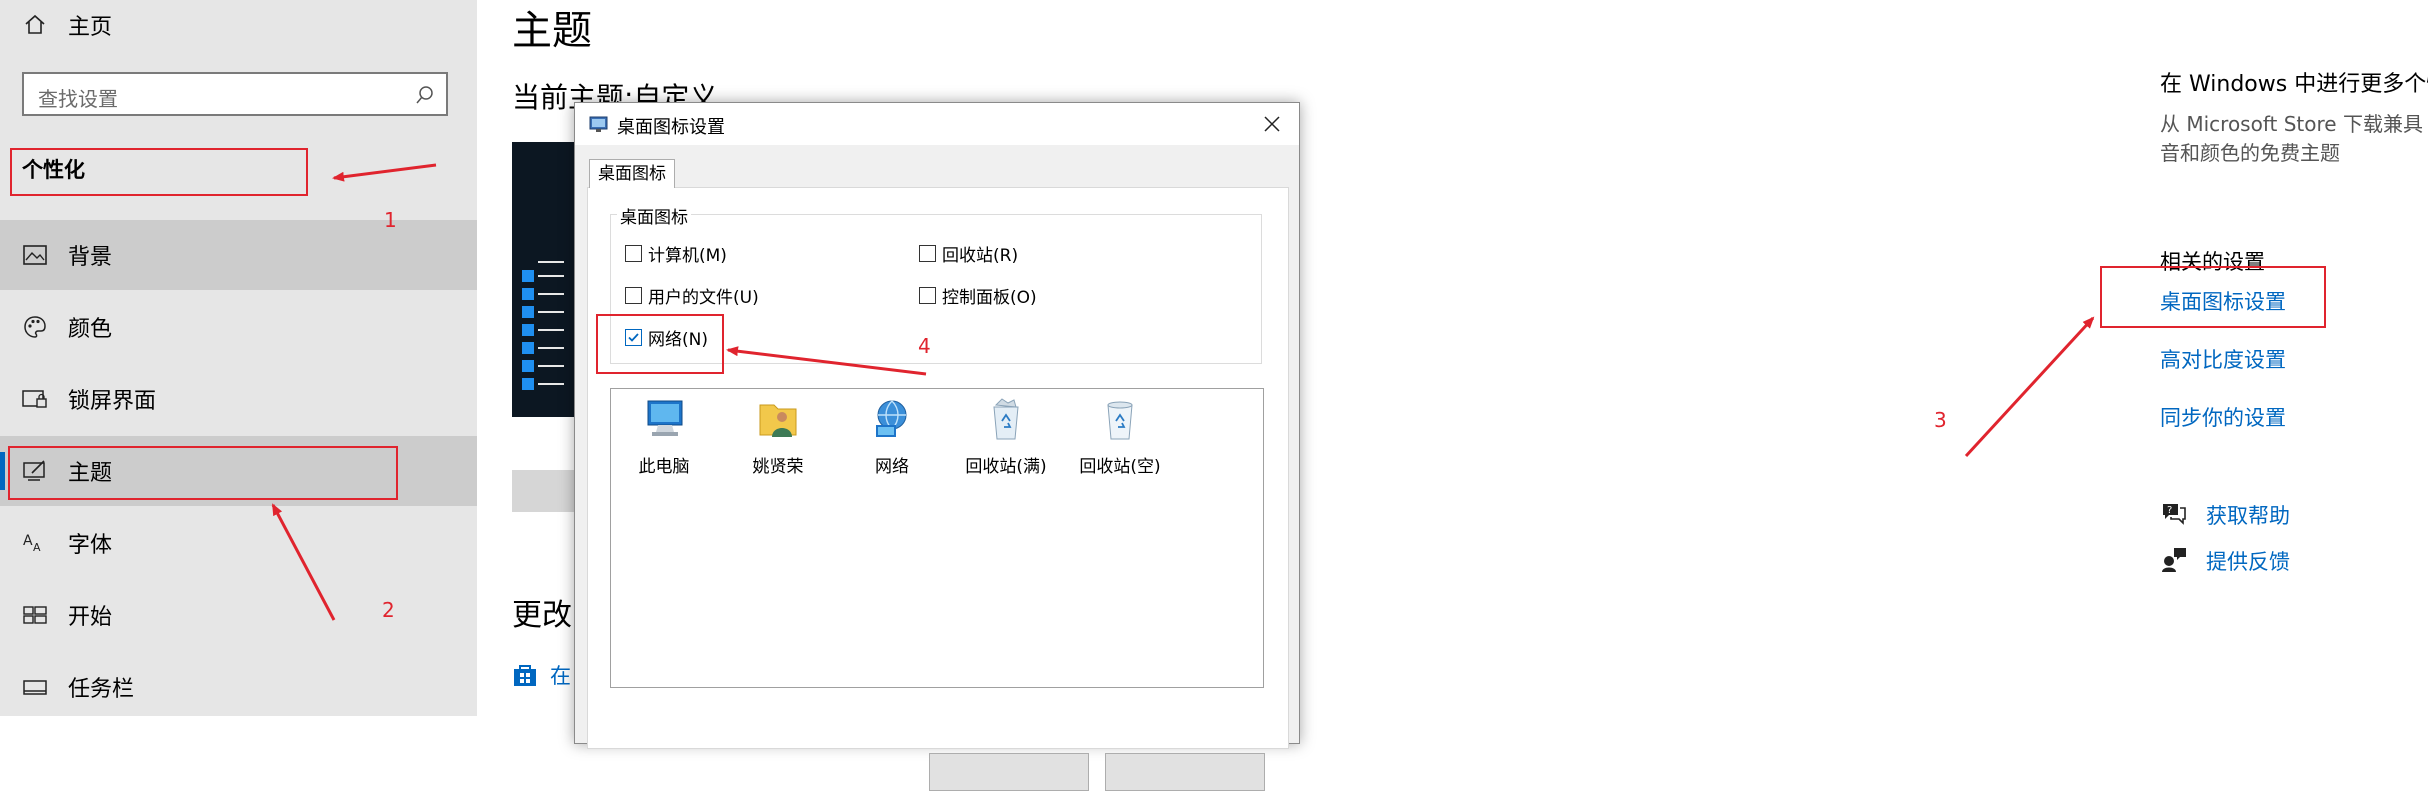 This screenshot has height=791, width=2428. I want to click on get-help-link: 获取帮助, so click(2248, 516).